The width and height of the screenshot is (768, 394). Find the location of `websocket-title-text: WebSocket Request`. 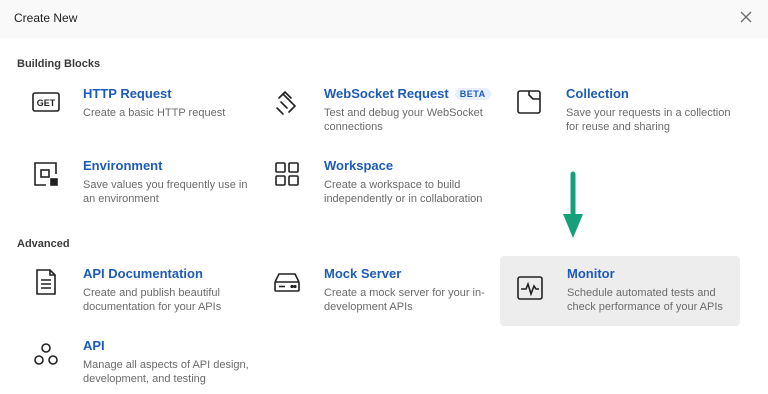

websocket-title-text: WebSocket Request is located at coordinates (386, 93).